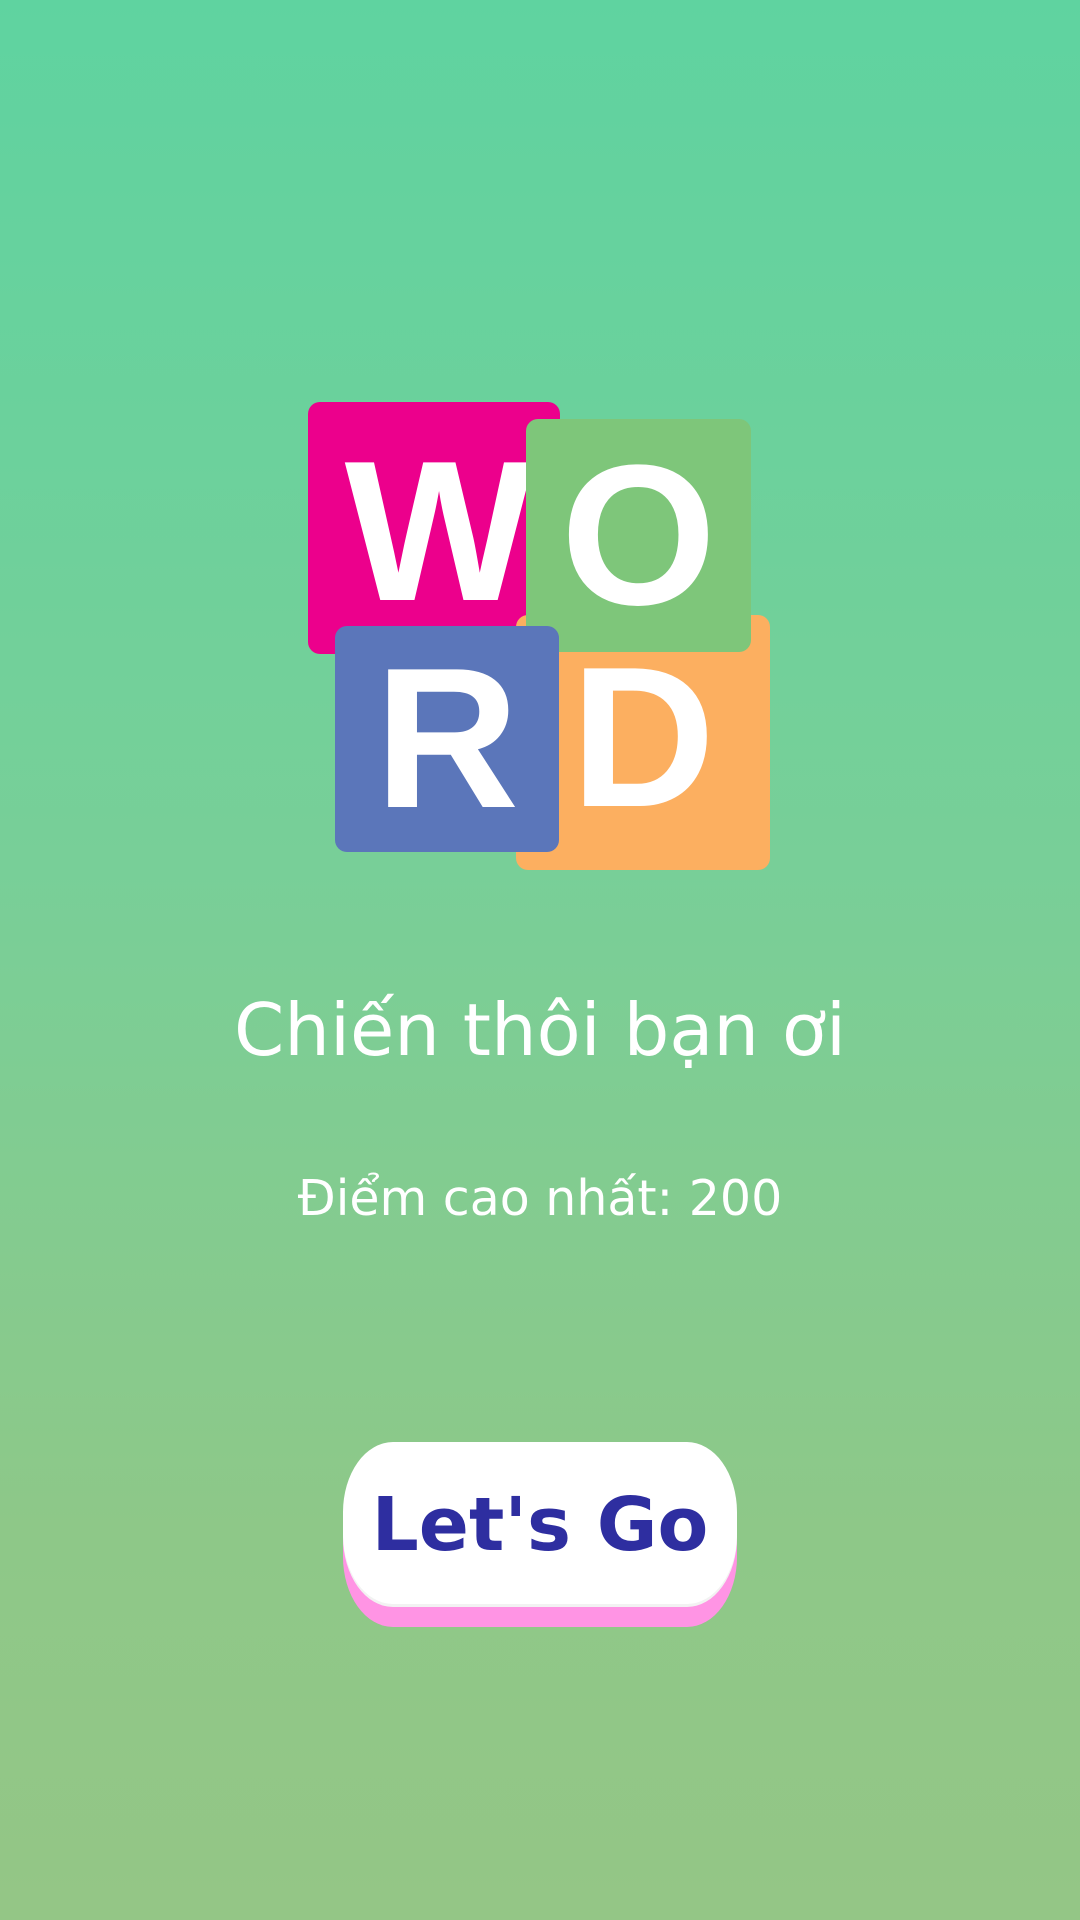 This screenshot has height=1920, width=1080. What do you see at coordinates (540, 1524) in the screenshot?
I see `lets-go-button: Let's Go` at bounding box center [540, 1524].